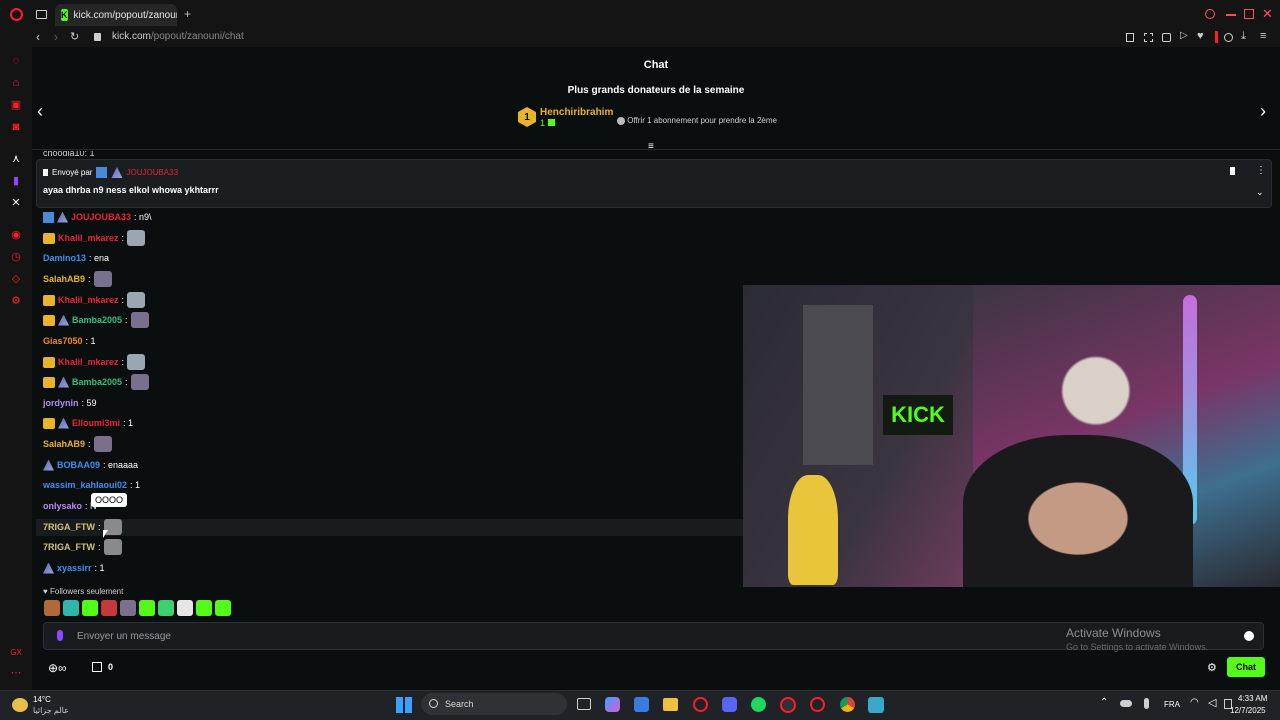  Describe the element at coordinates (1263, 36) in the screenshot. I see `menu-icon: ≡` at that location.